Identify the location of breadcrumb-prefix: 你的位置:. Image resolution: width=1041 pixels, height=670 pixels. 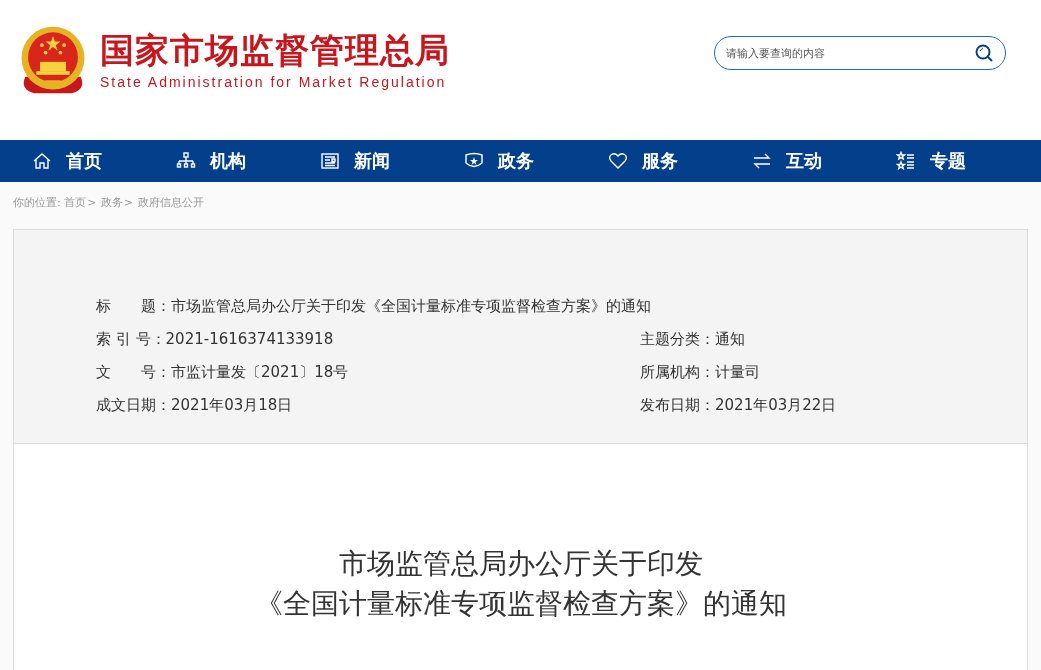
(37, 202).